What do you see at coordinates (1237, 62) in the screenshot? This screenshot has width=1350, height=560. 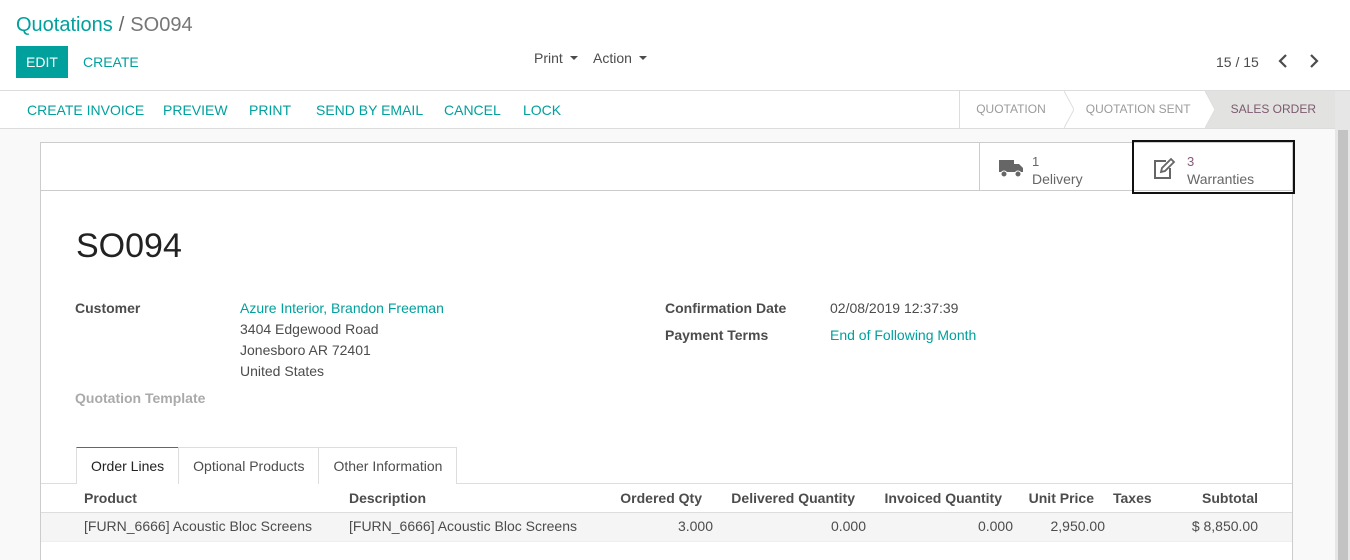 I see `pager-value: 15 / 15` at bounding box center [1237, 62].